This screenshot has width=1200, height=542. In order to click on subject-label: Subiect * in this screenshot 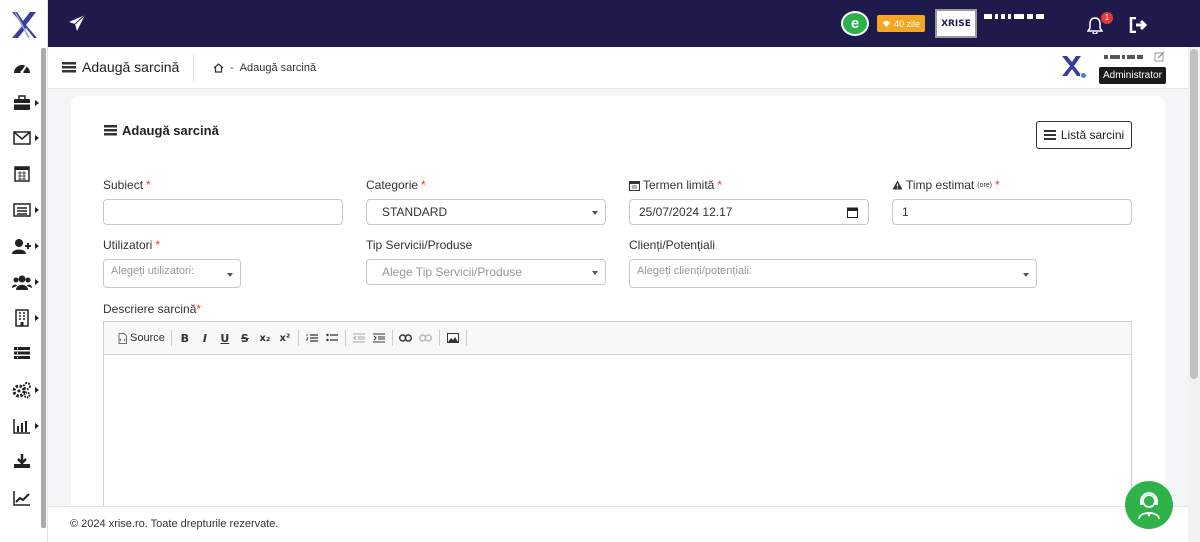, I will do `click(127, 185)`.